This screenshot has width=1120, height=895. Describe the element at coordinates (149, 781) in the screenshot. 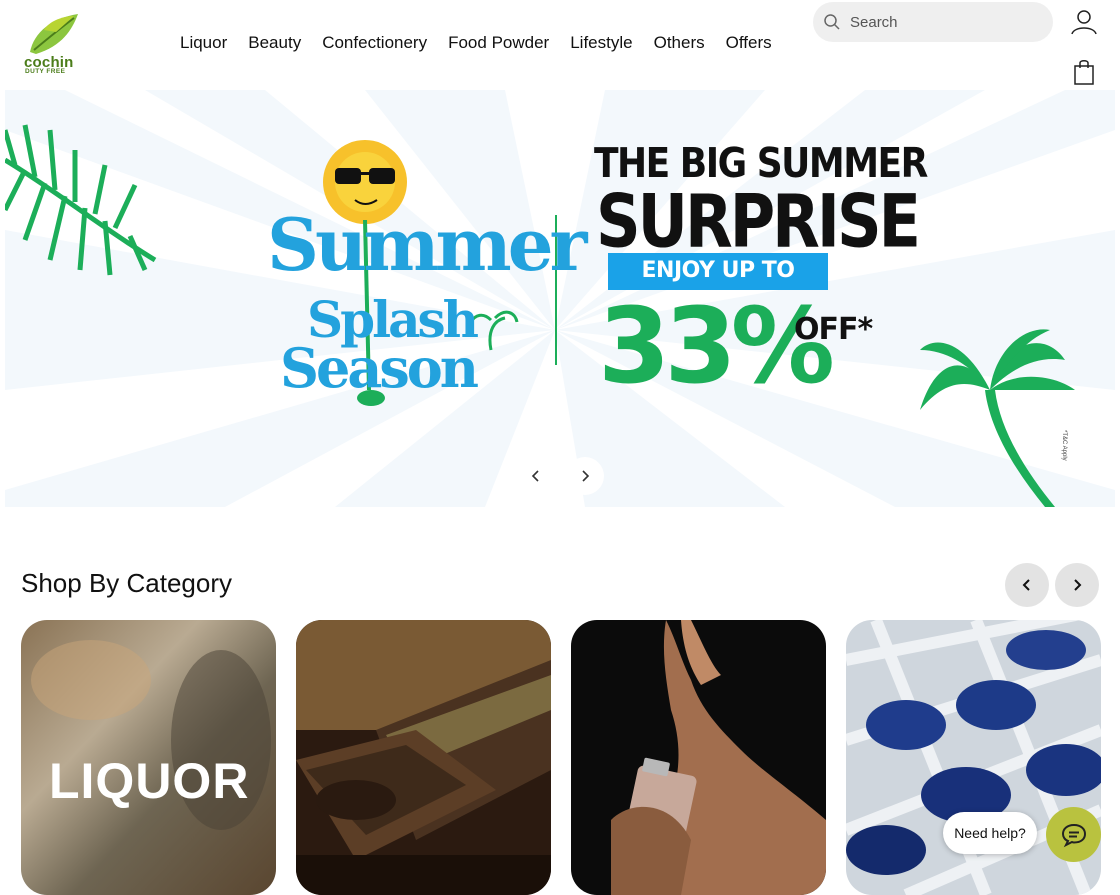

I see `category-label: LIQUOR` at that location.